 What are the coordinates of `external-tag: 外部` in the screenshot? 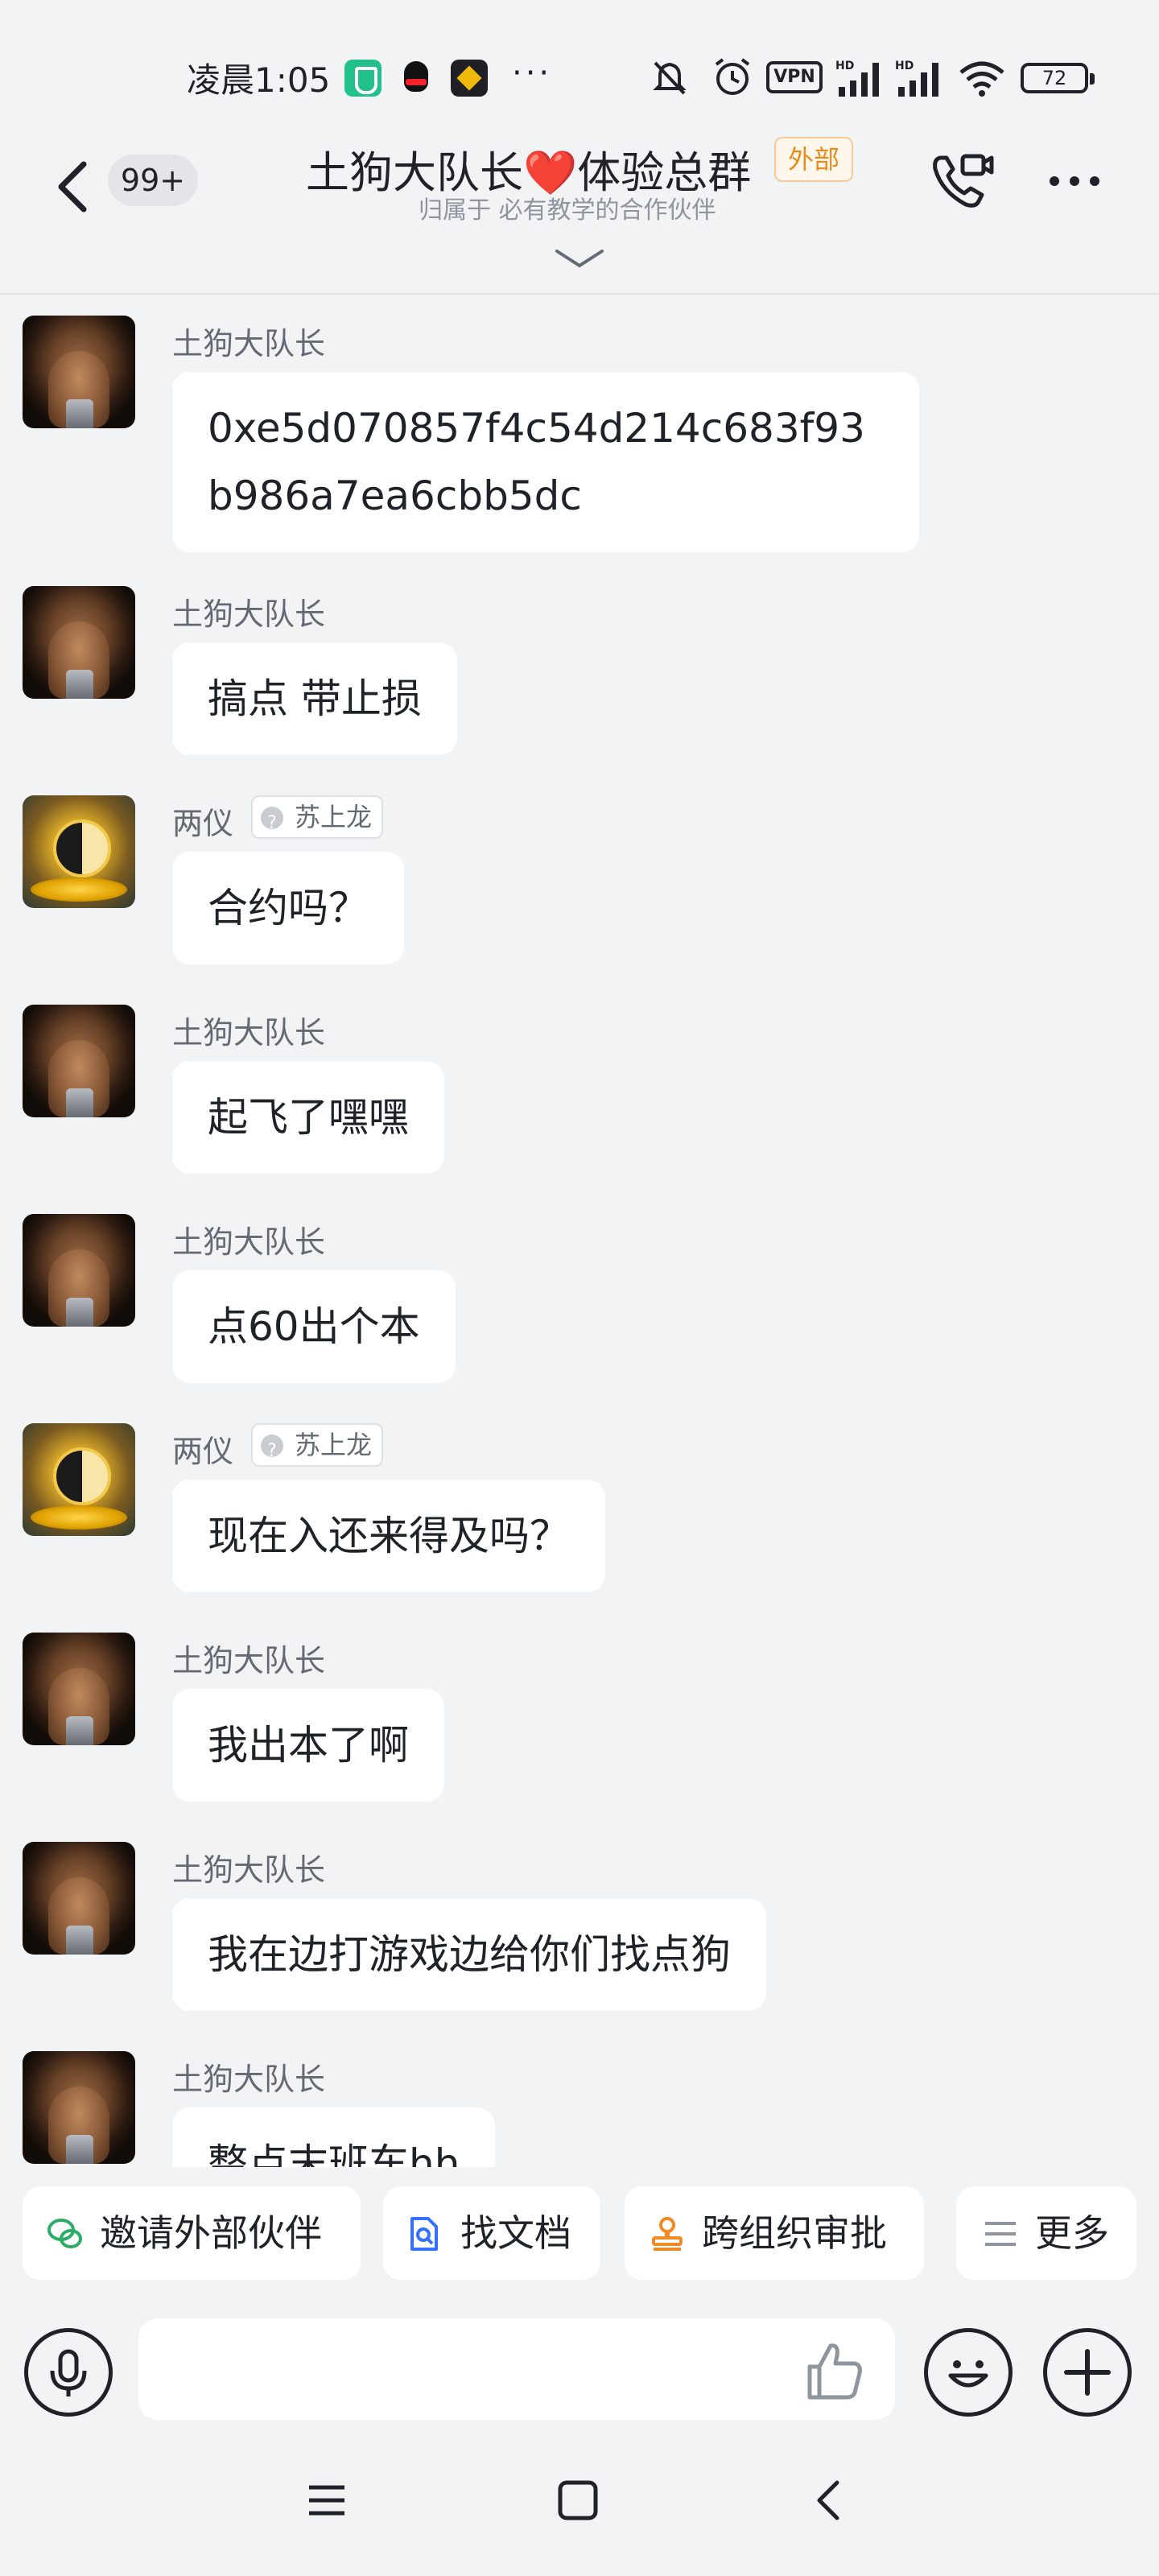 It's located at (813, 159).